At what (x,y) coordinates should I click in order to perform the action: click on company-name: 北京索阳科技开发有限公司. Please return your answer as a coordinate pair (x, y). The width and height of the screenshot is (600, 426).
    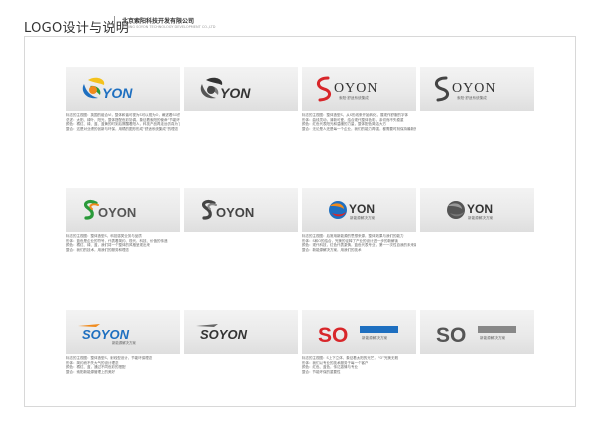
    Looking at the image, I should click on (158, 21).